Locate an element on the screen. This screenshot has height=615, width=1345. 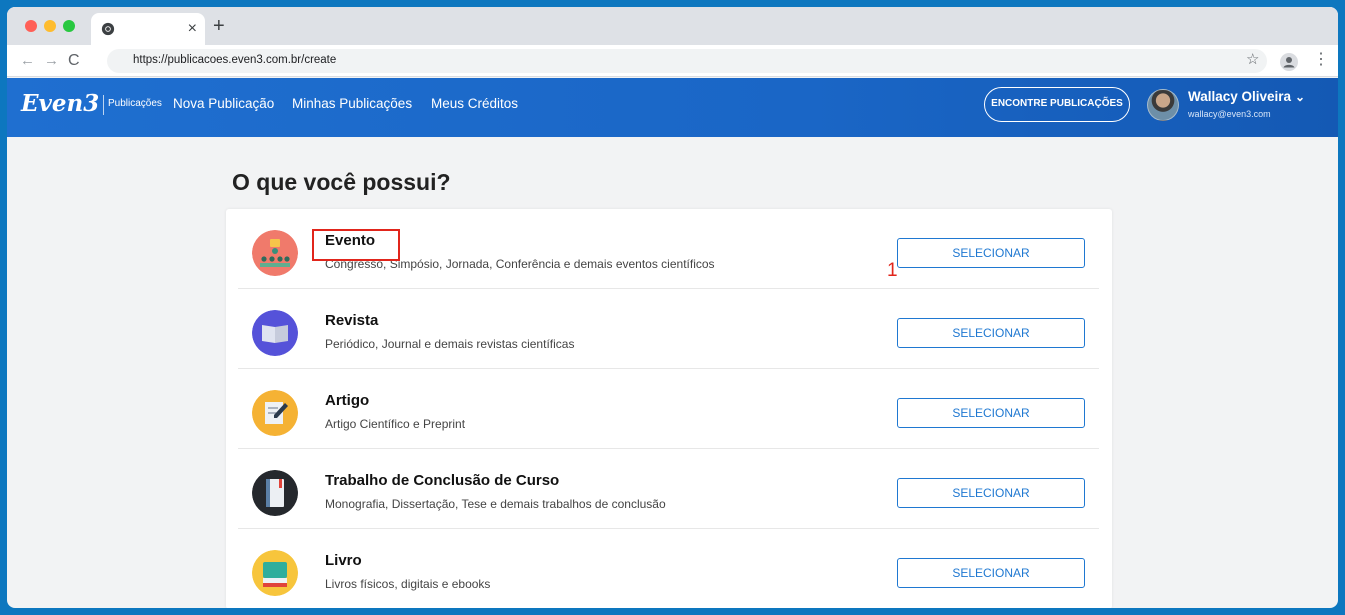
select-artigo-button: SELECIONAR is located at coordinates (991, 413).